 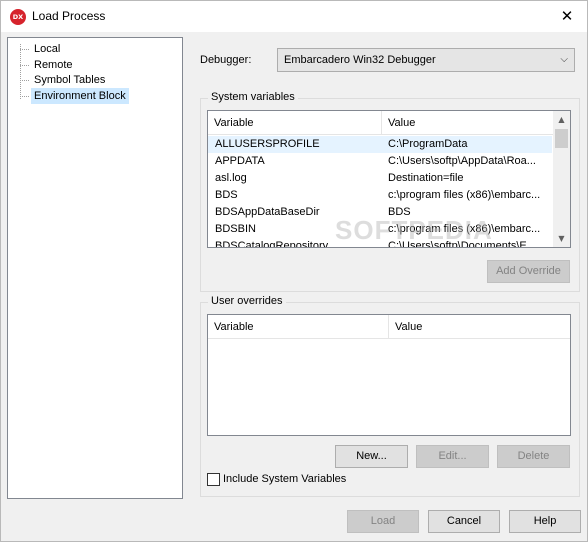 What do you see at coordinates (247, 301) in the screenshot?
I see `user-overrides-title: User overrides` at bounding box center [247, 301].